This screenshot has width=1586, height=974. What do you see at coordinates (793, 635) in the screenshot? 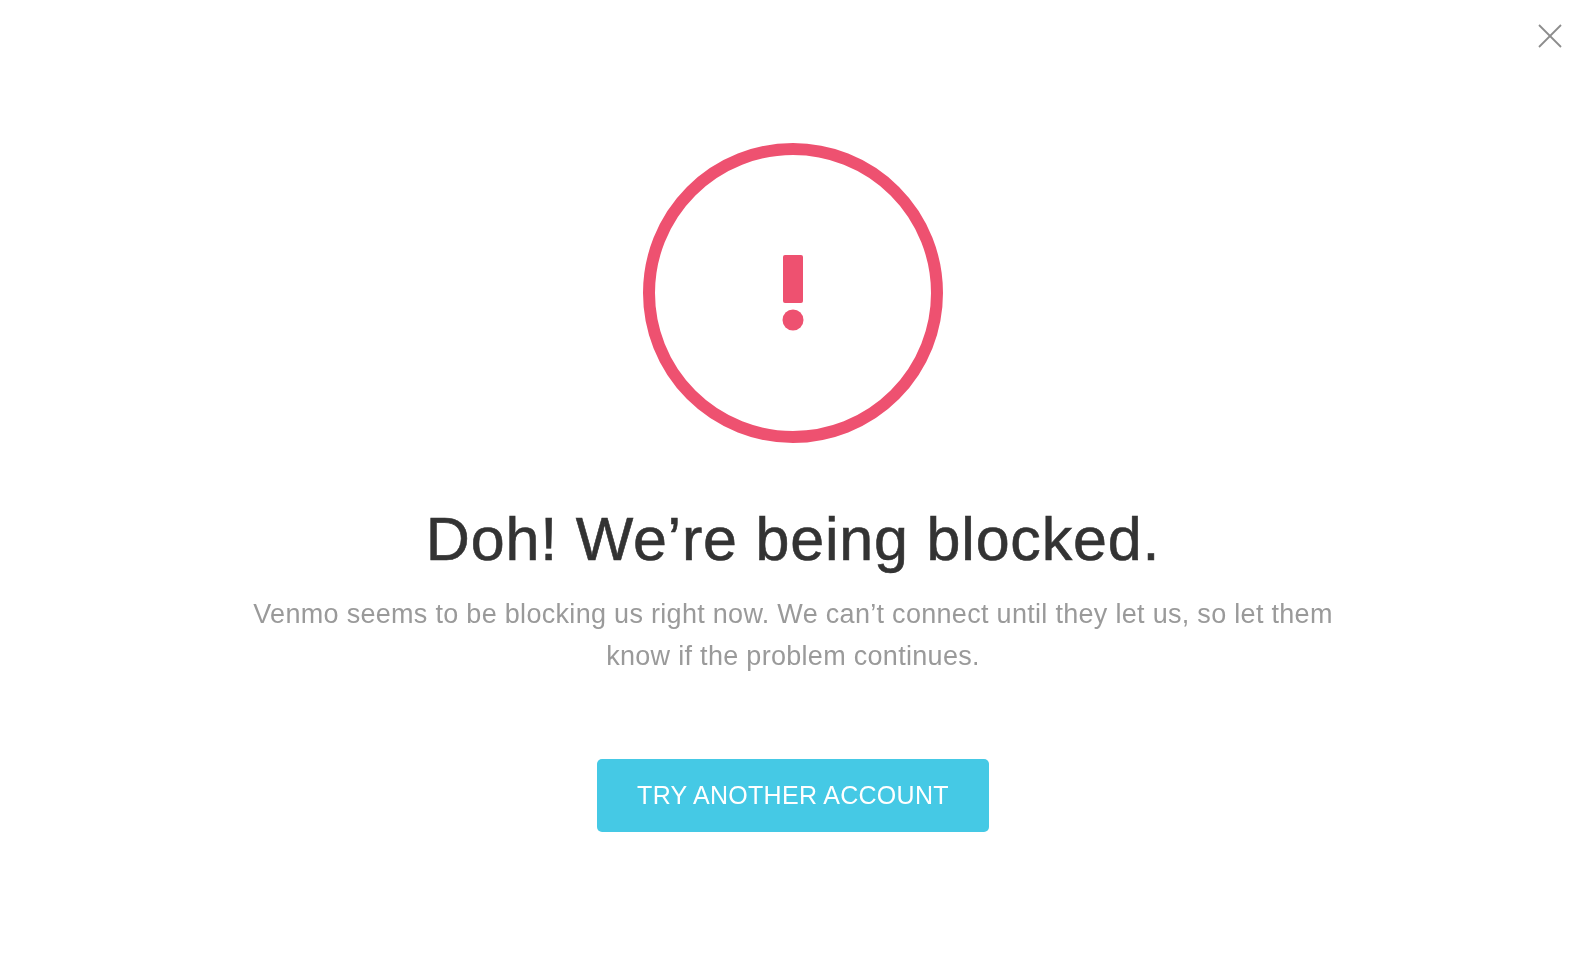
I see `alert-message: Venmo seems to be blocking us right now. We can’t connect until they let us, so let them know if the problem continues.` at bounding box center [793, 635].